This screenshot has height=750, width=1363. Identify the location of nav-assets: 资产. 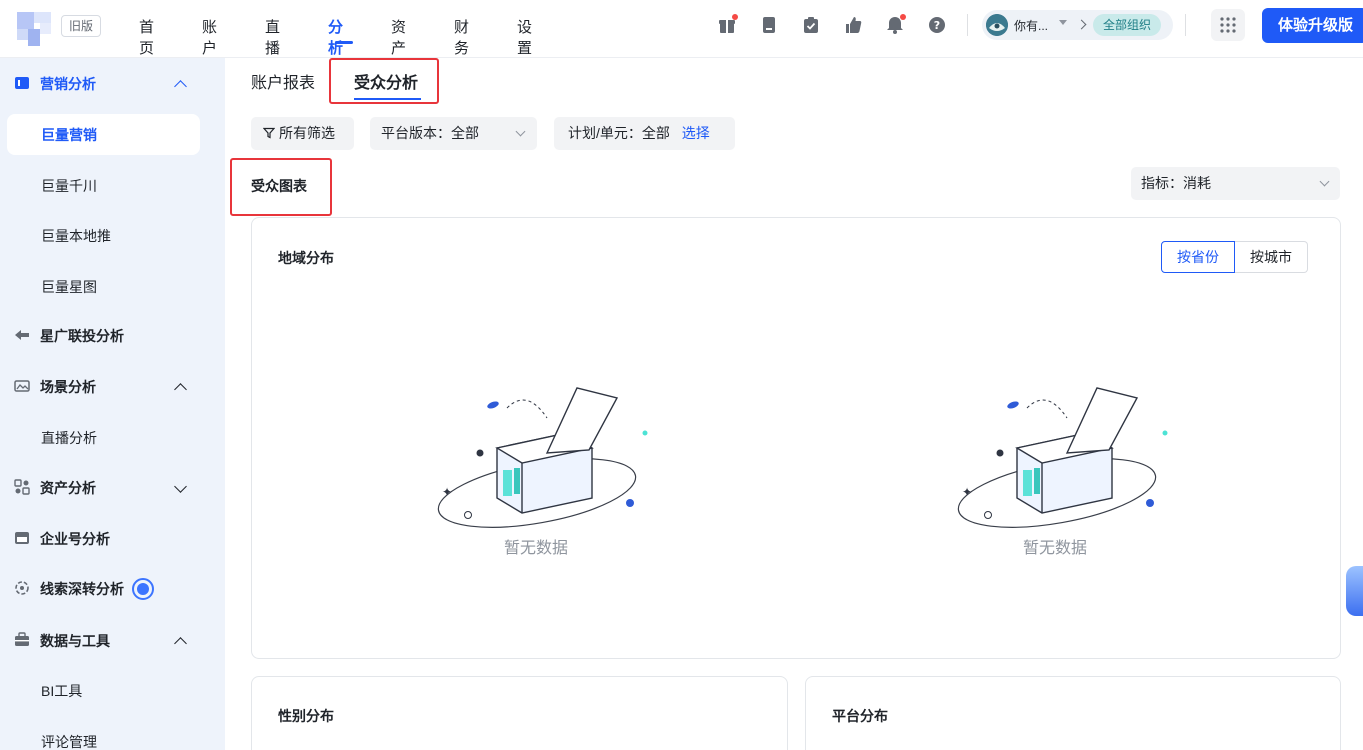
(398, 37).